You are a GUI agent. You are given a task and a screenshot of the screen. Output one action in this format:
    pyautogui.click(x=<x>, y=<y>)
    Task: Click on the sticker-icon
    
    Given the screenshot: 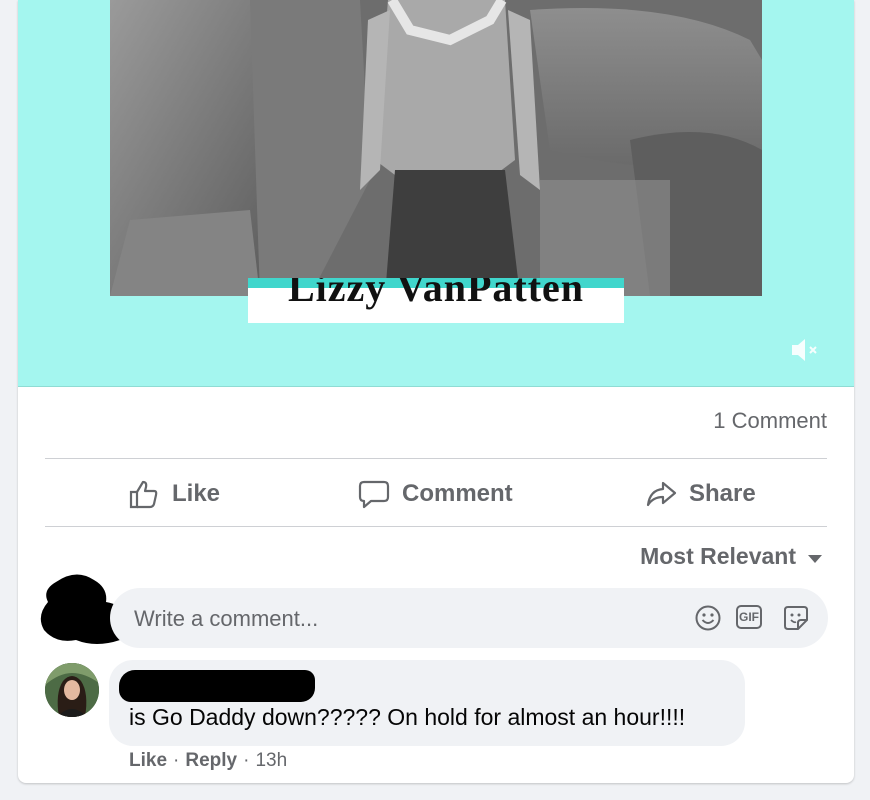 What is the action you would take?
    pyautogui.click(x=796, y=618)
    